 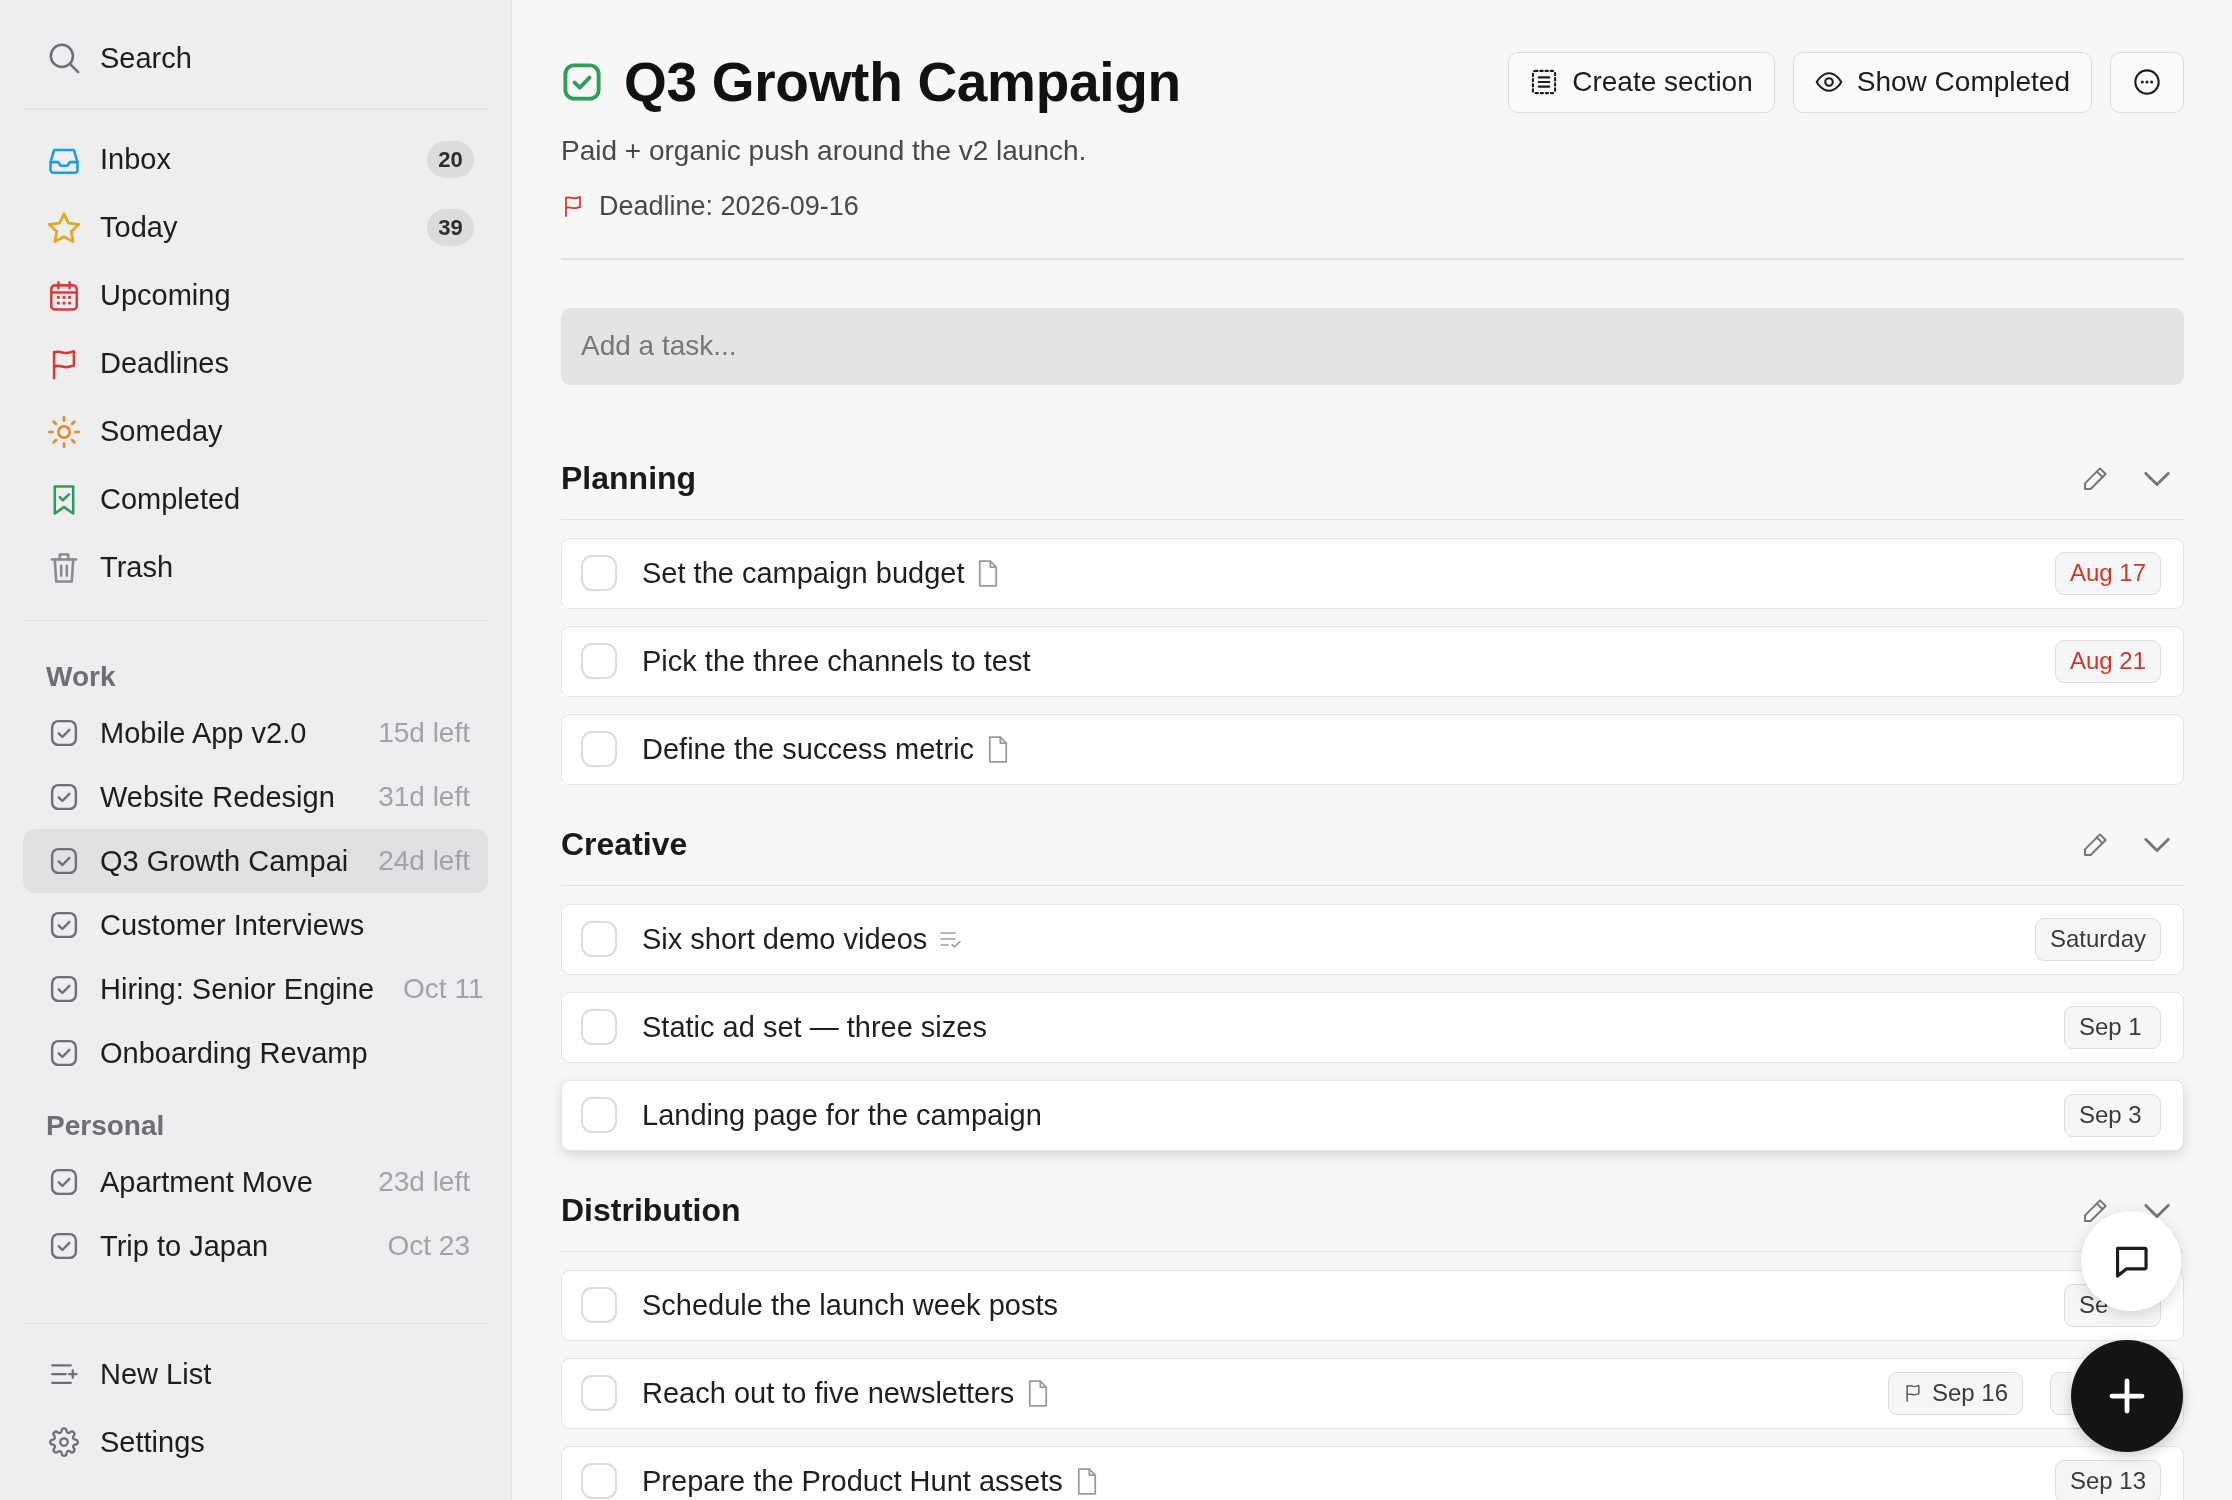 I want to click on date-chip: Sep 1, so click(x=2112, y=1027).